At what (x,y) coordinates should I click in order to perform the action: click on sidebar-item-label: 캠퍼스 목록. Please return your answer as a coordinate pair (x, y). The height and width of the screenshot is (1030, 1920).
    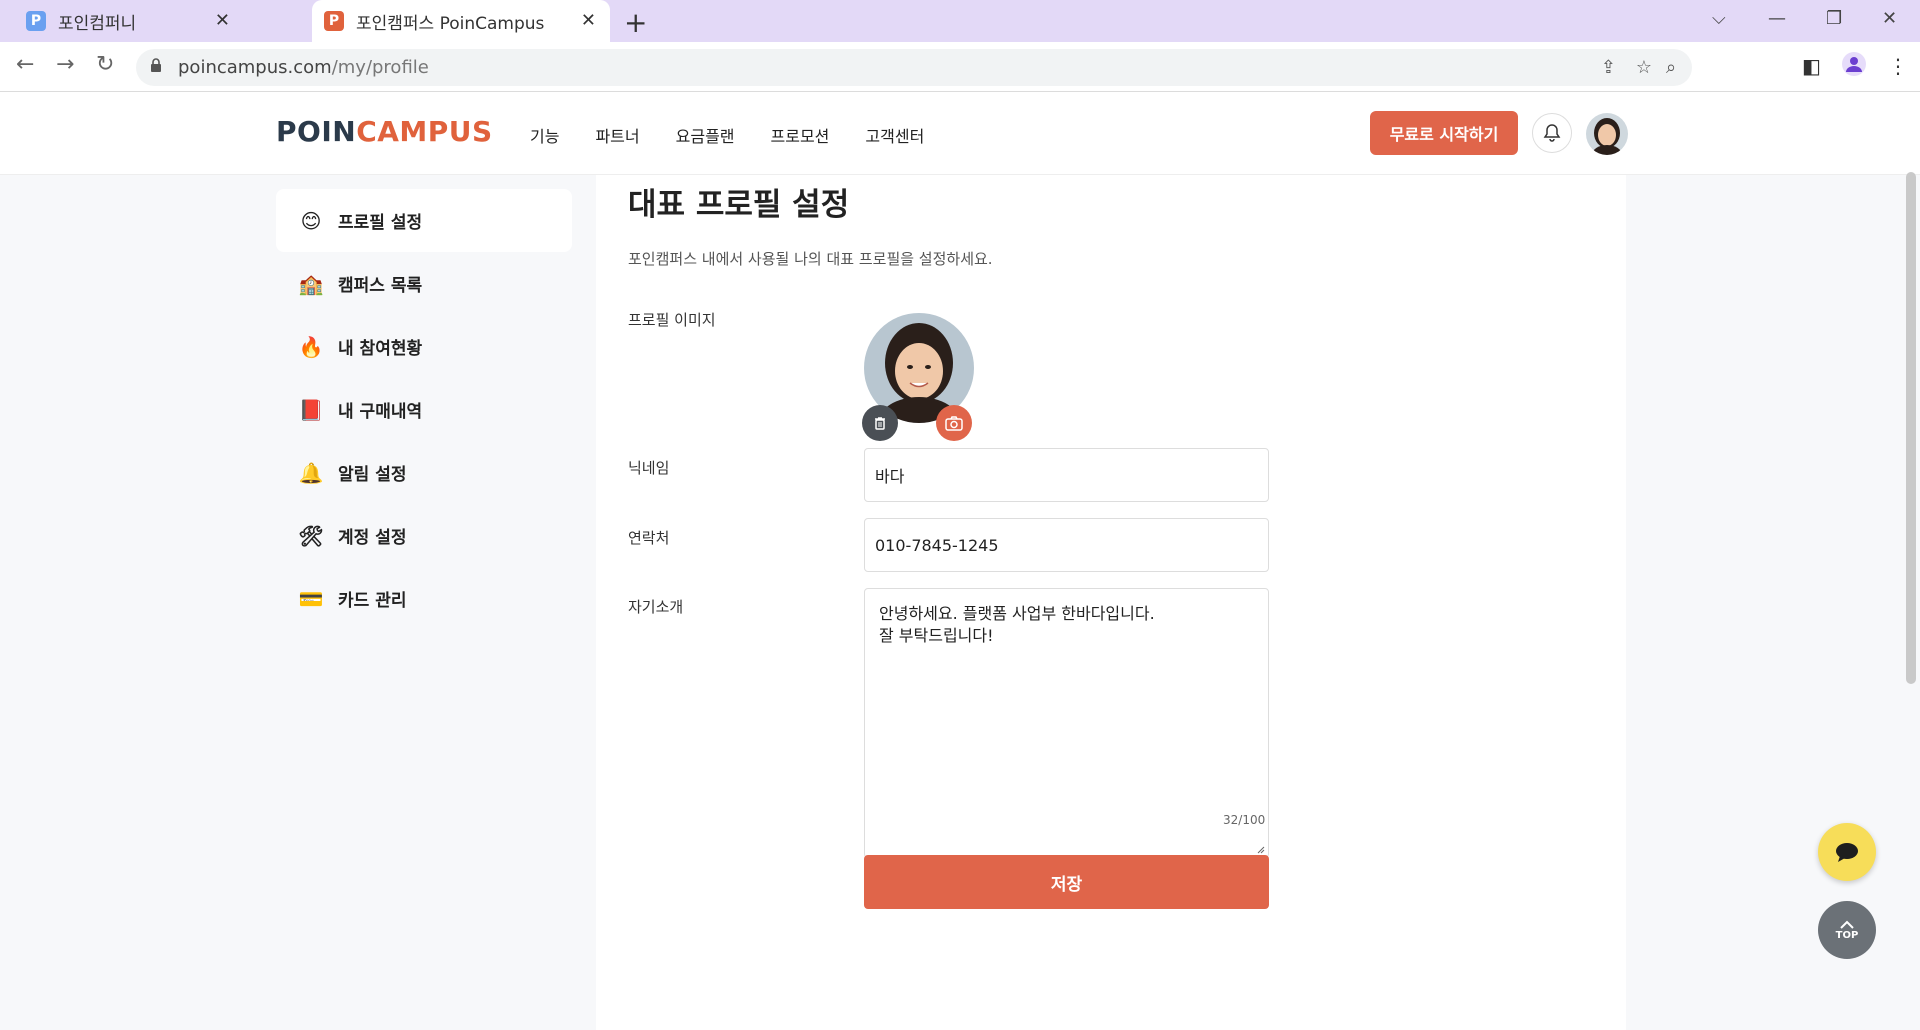
    Looking at the image, I should click on (380, 286).